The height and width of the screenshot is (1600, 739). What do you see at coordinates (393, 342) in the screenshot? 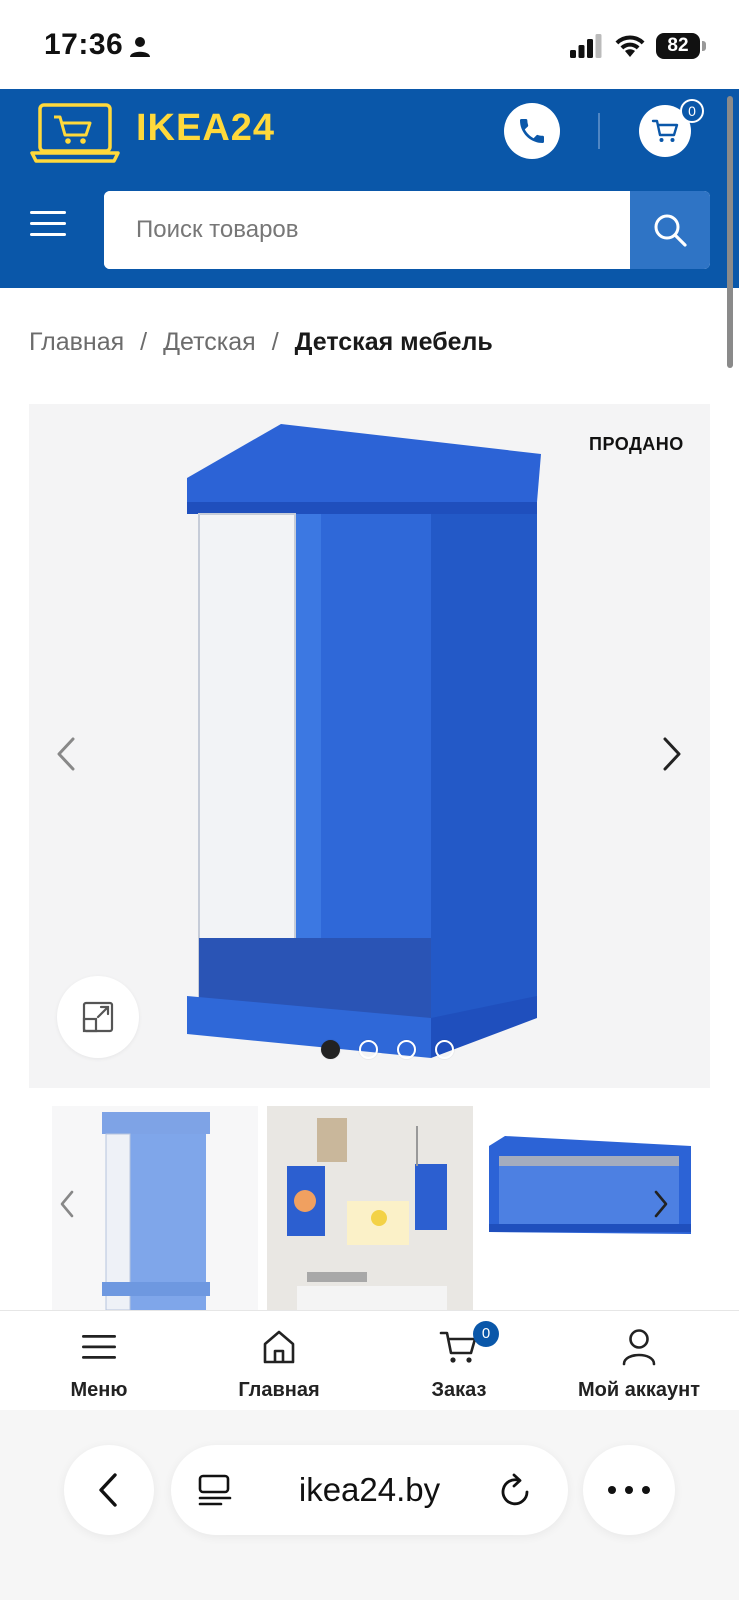
I see `breadcrumb-current: Детская мебель` at bounding box center [393, 342].